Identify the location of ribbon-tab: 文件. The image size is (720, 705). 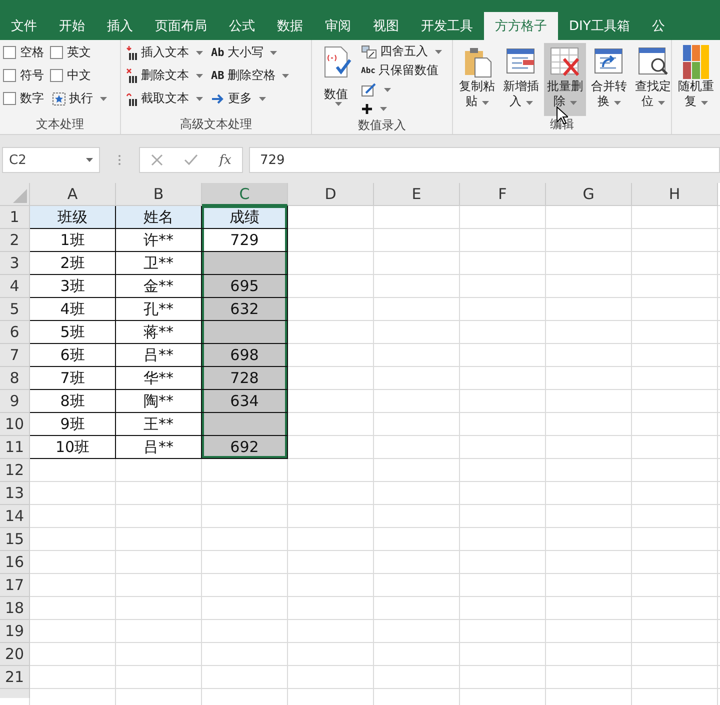
(24, 26).